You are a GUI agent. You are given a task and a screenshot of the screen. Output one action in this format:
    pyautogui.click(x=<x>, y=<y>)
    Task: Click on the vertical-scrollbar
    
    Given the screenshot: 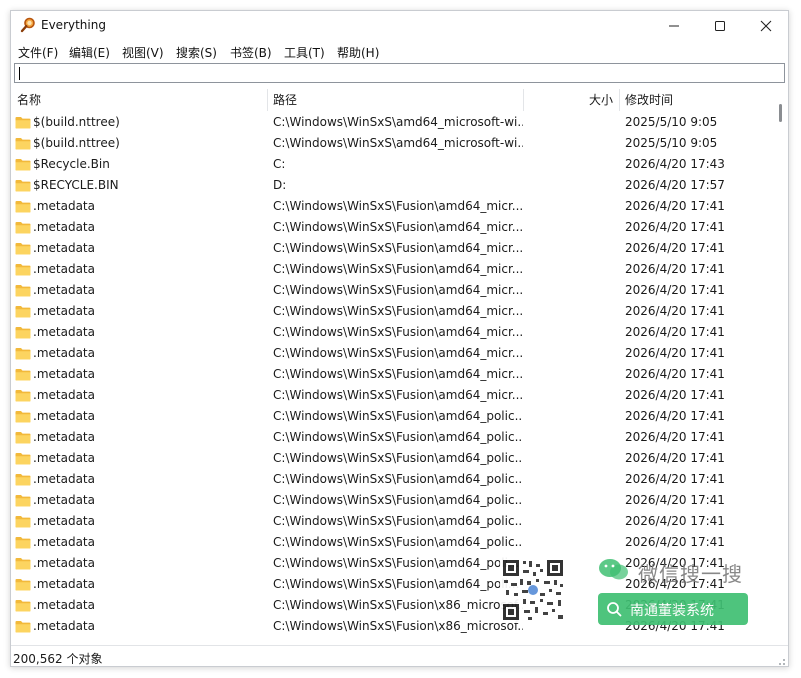 What is the action you would take?
    pyautogui.click(x=781, y=366)
    